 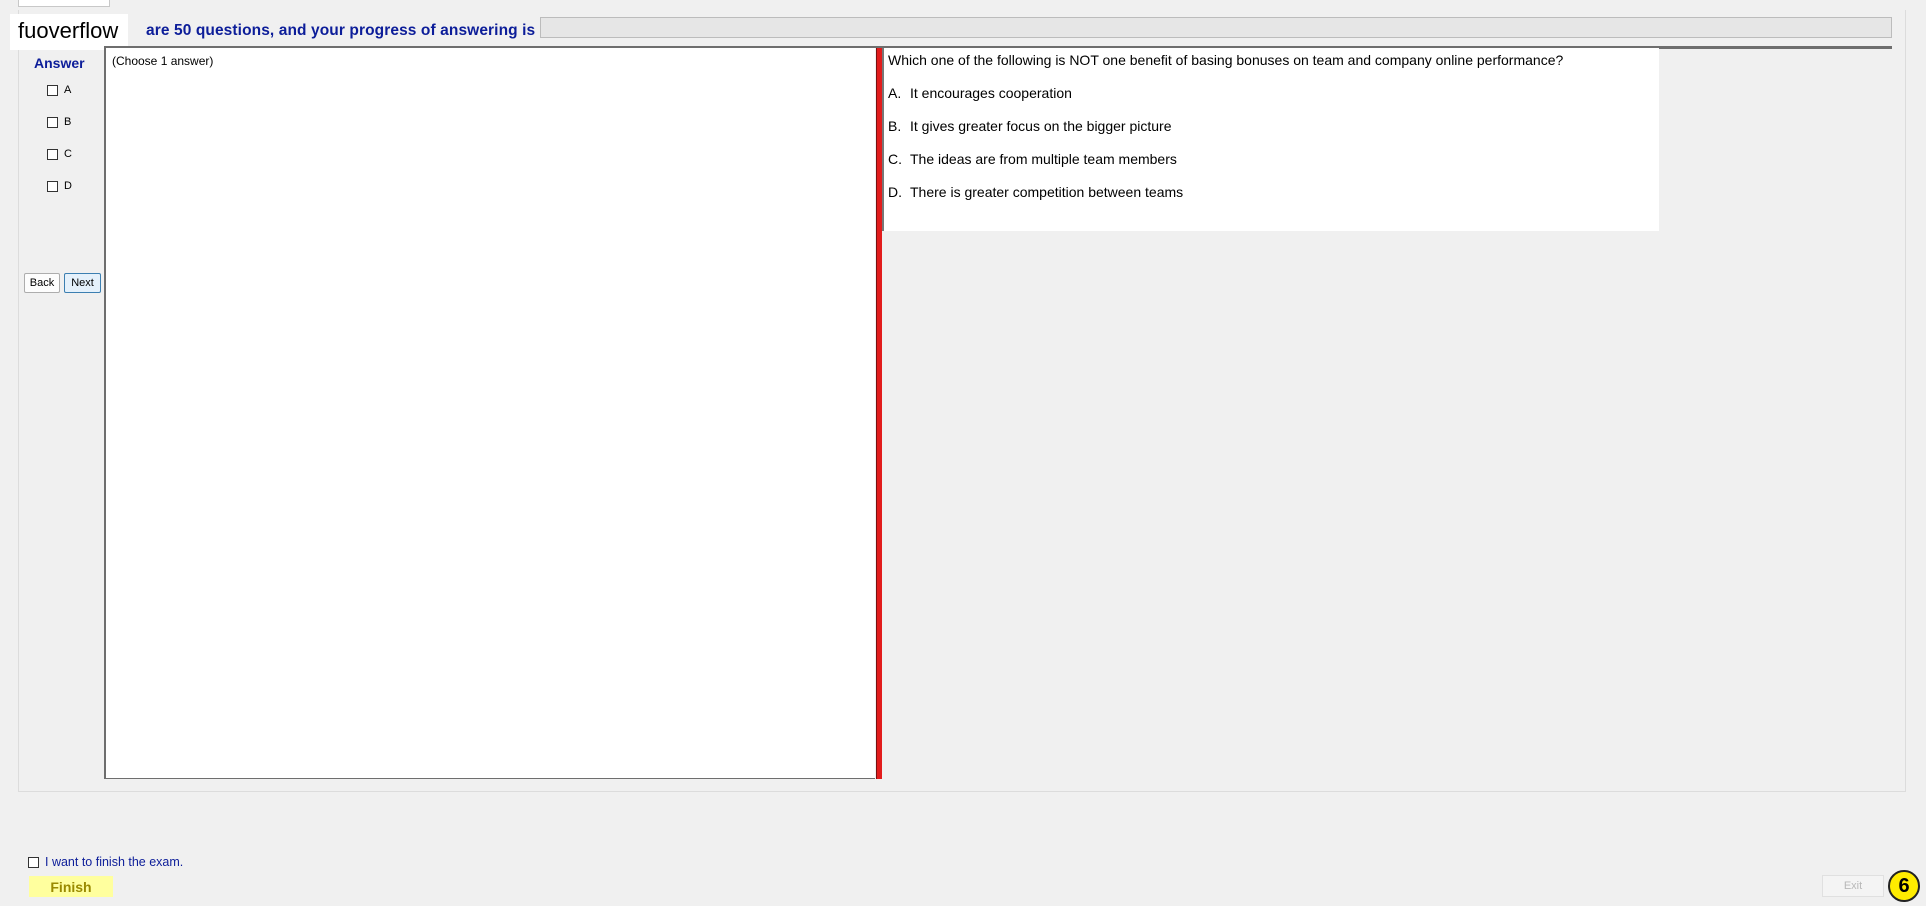 I want to click on answer-option-label: C, so click(x=68, y=154).